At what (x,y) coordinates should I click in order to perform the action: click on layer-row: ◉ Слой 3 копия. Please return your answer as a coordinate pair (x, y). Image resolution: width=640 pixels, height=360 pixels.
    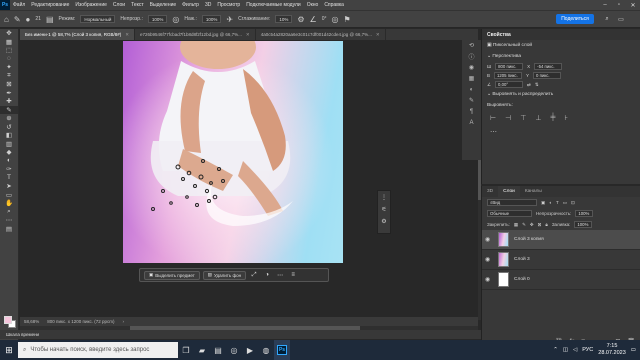
    Looking at the image, I should click on (561, 240).